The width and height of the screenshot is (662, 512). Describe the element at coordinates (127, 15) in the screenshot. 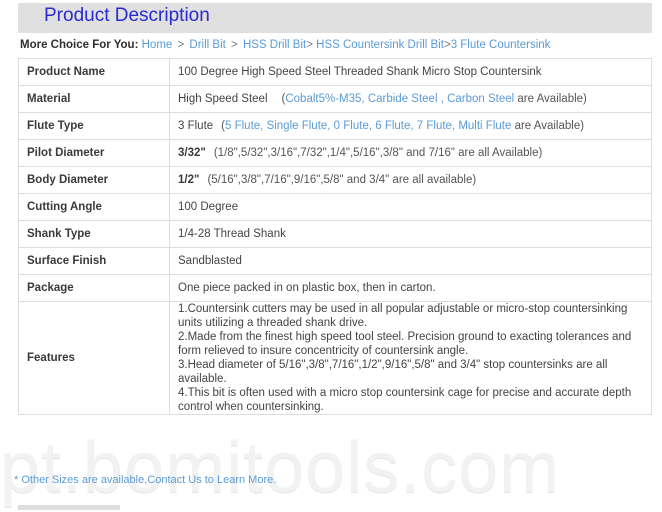

I see `page-title: Product Description` at that location.